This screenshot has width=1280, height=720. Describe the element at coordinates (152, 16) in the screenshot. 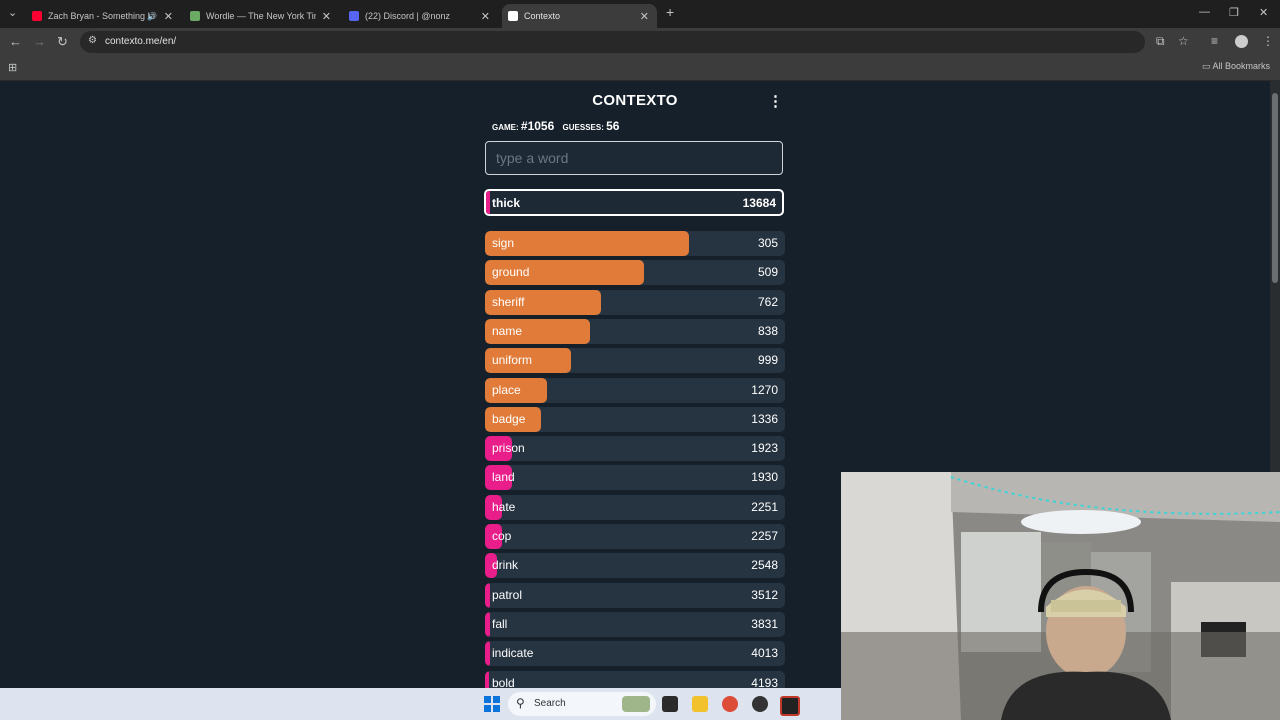

I see `audio-playing-icon: 🔊` at that location.